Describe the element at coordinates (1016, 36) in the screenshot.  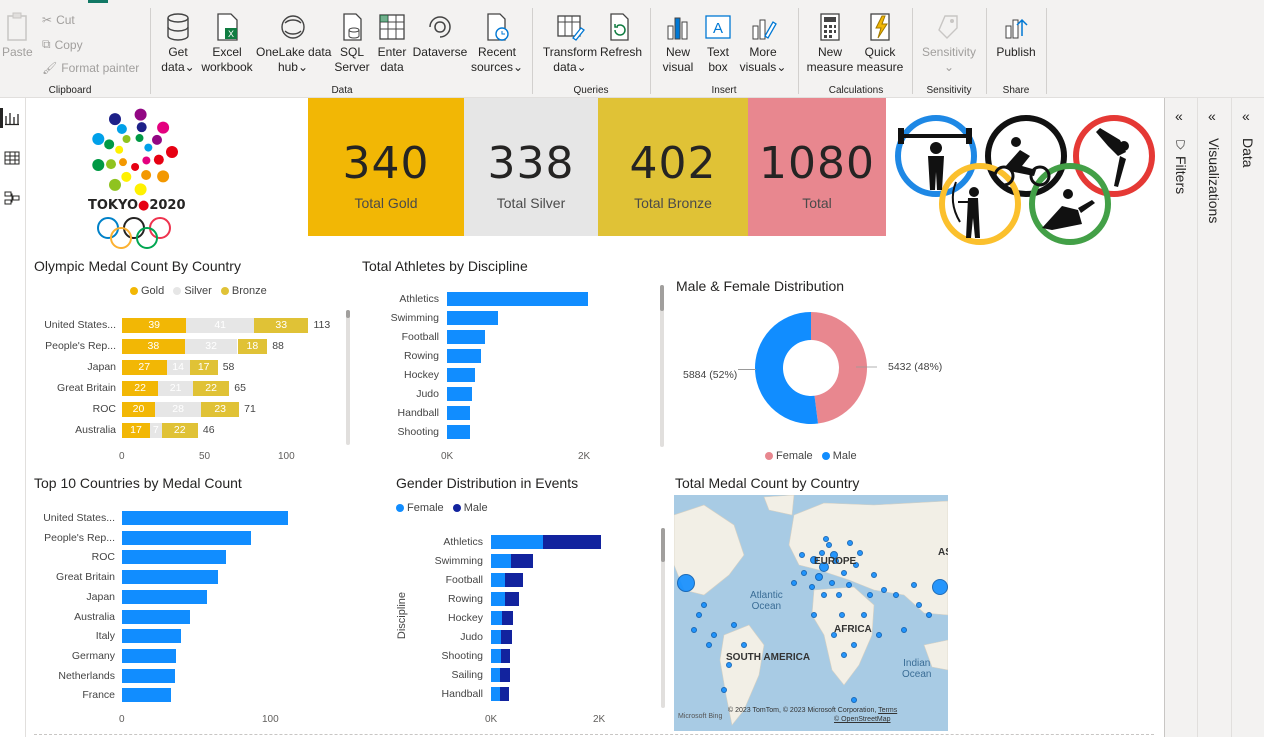
I see `publish-button: Publish` at that location.